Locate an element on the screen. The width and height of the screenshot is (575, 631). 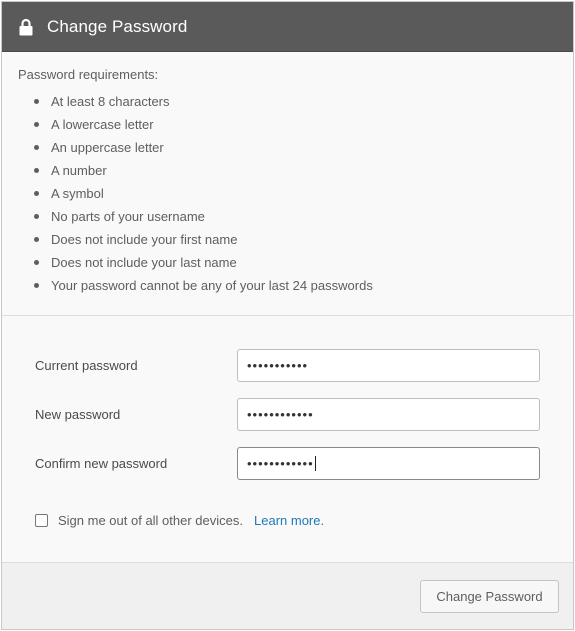
signout-checkbox is located at coordinates (41, 520).